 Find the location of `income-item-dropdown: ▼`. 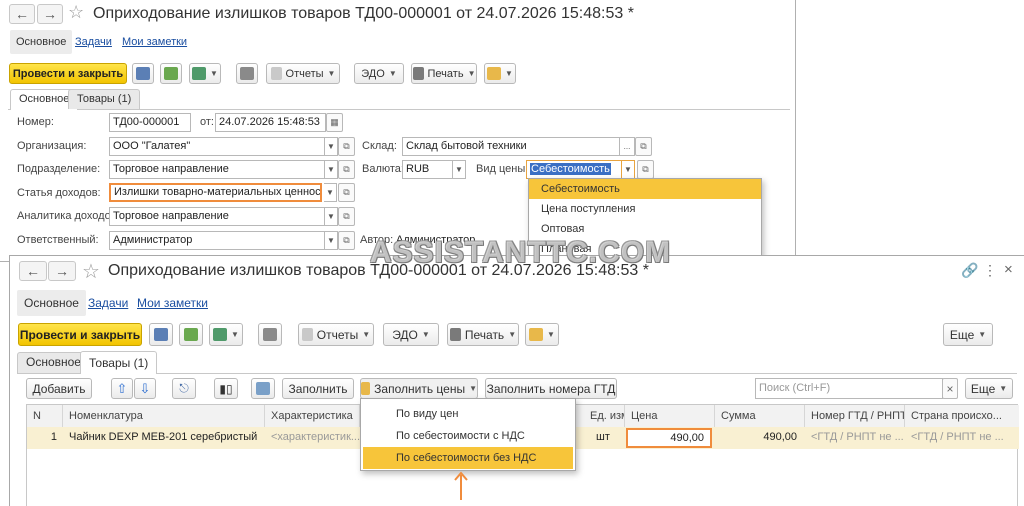

income-item-dropdown: ▼ is located at coordinates (330, 192).